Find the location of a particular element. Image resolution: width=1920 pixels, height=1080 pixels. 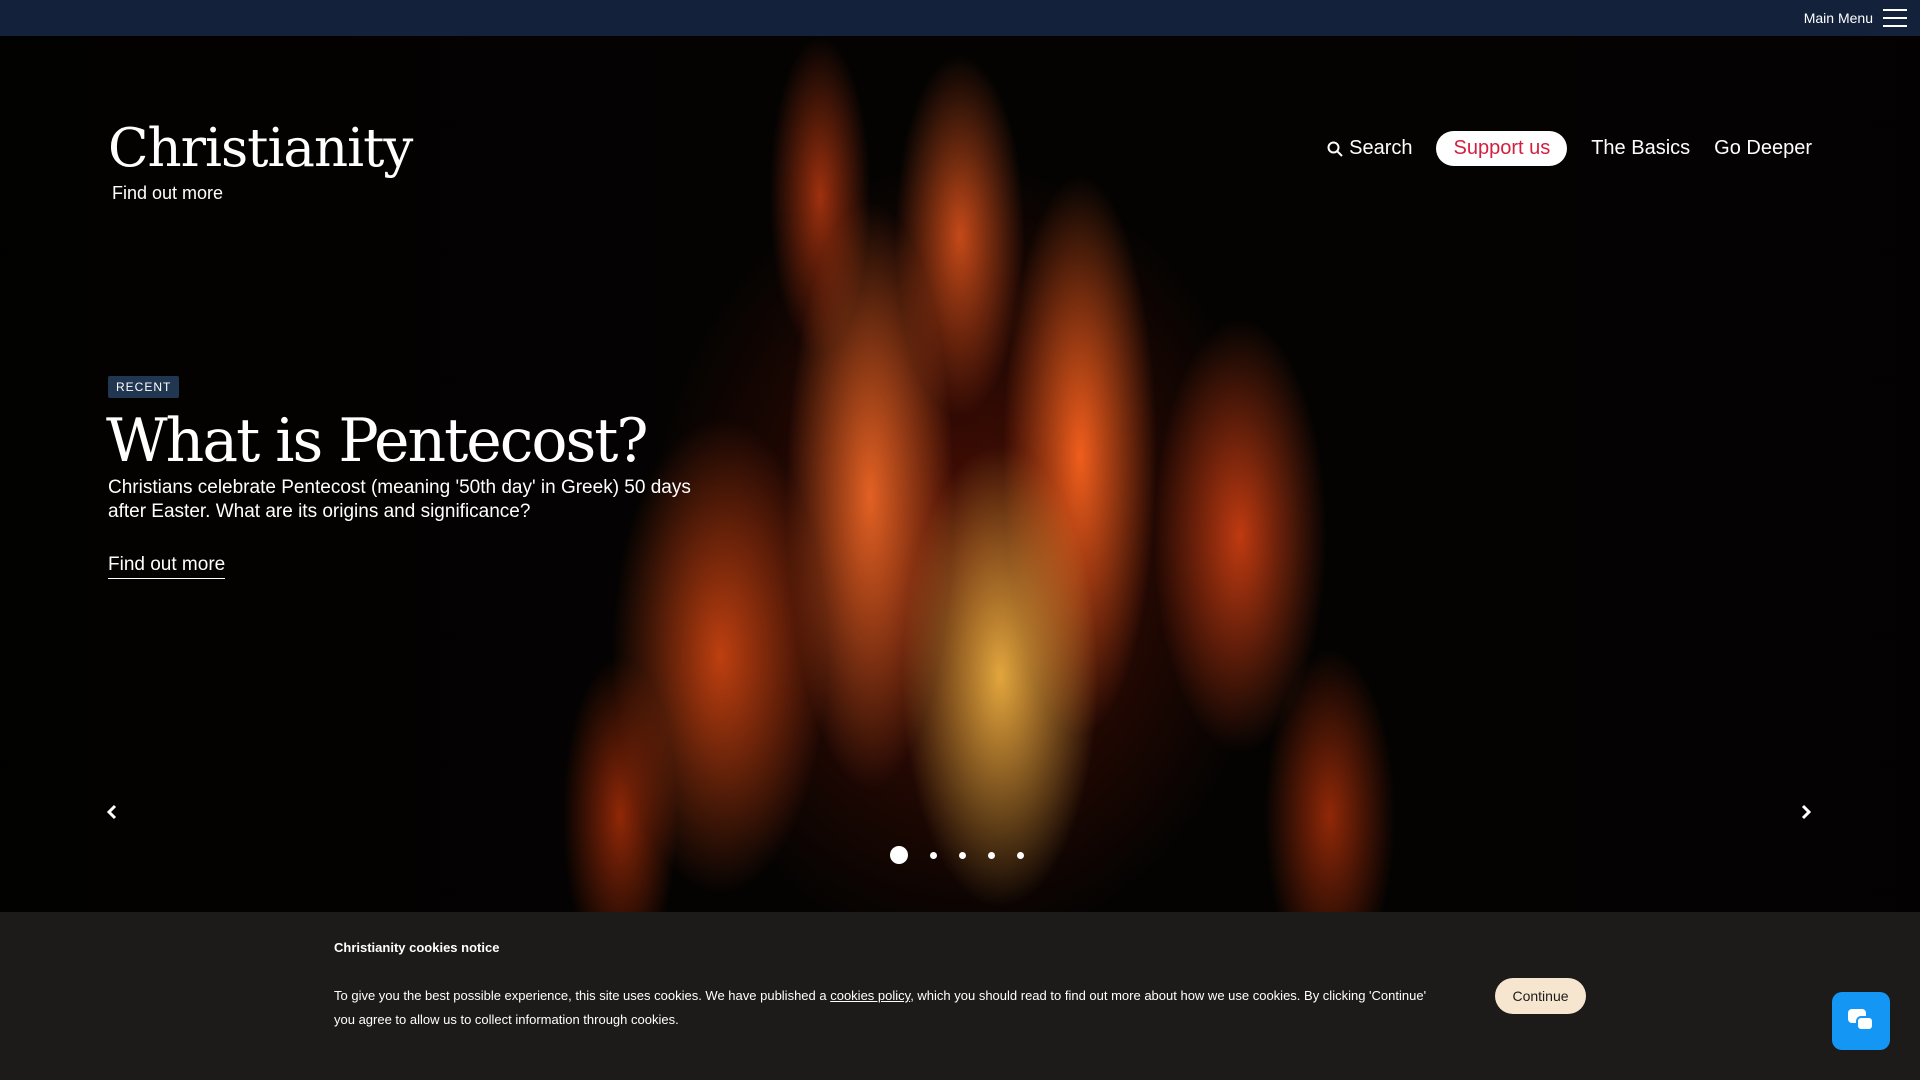

search-button: Search is located at coordinates (1369, 148).